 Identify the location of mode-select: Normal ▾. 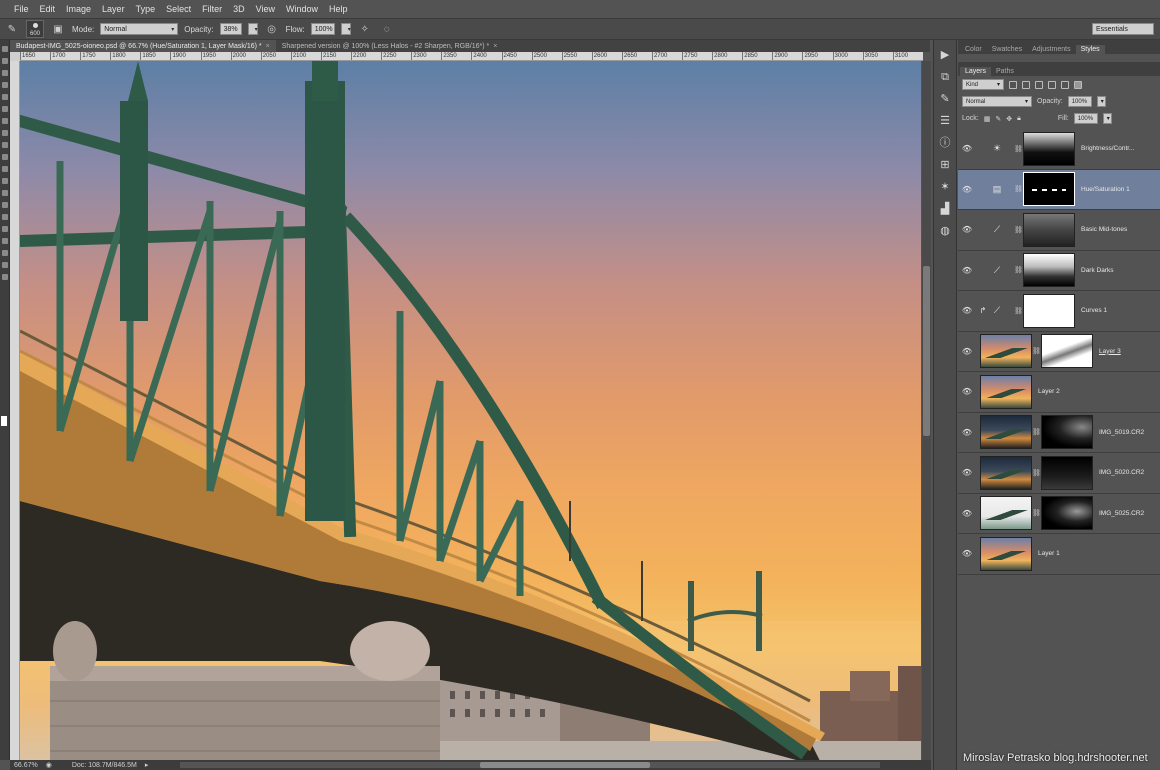
(139, 29).